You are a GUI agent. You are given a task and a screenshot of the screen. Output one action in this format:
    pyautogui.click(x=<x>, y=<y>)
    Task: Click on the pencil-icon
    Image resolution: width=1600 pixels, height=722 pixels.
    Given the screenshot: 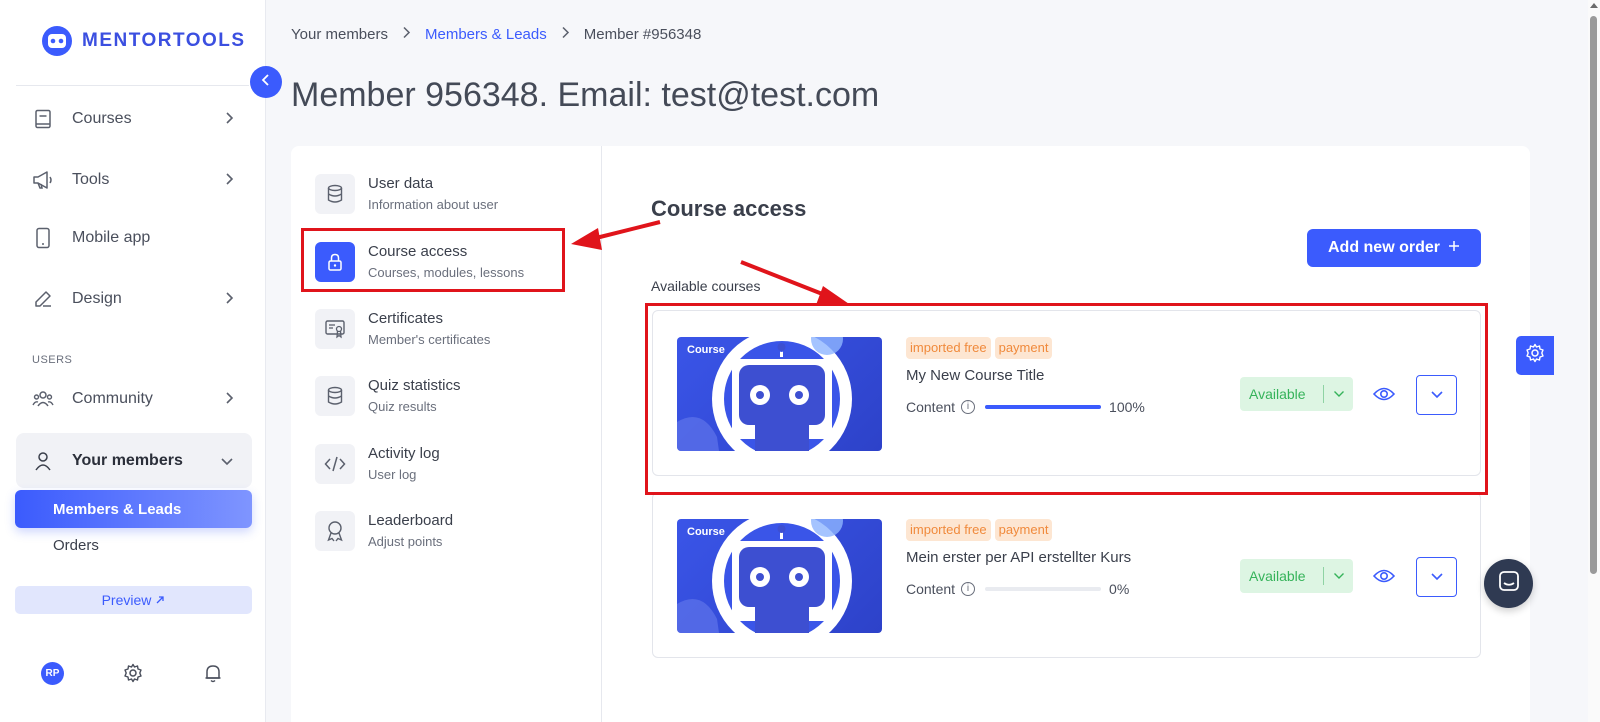 What is the action you would take?
    pyautogui.click(x=43, y=299)
    